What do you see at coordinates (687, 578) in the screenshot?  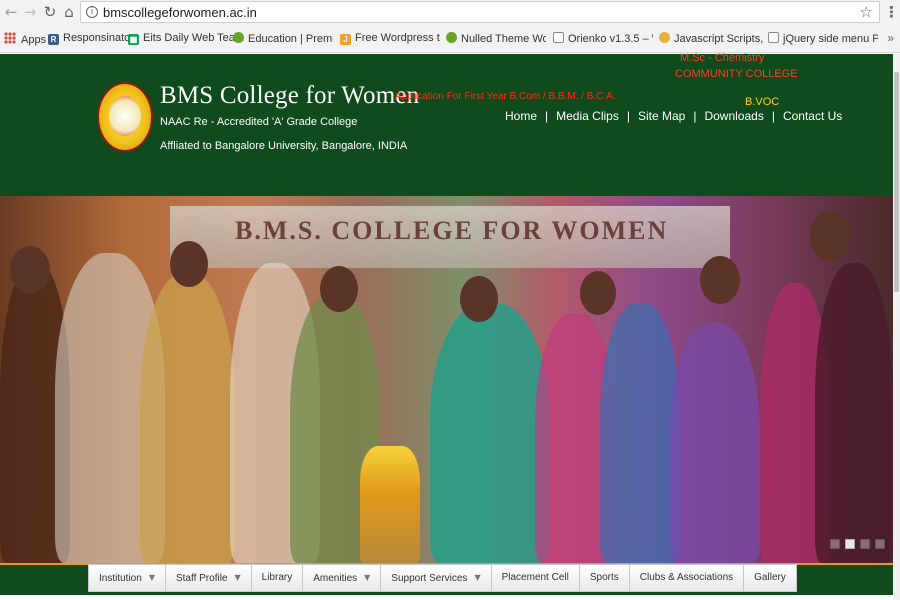 I see `menu-clubs-associations: Clubs & Associations` at bounding box center [687, 578].